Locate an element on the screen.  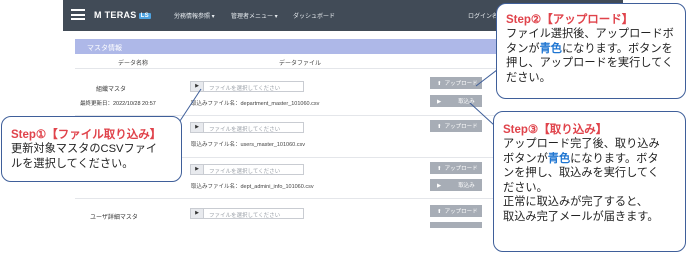
callout-step3-title: Step③【取り込み】 is located at coordinates (555, 130).